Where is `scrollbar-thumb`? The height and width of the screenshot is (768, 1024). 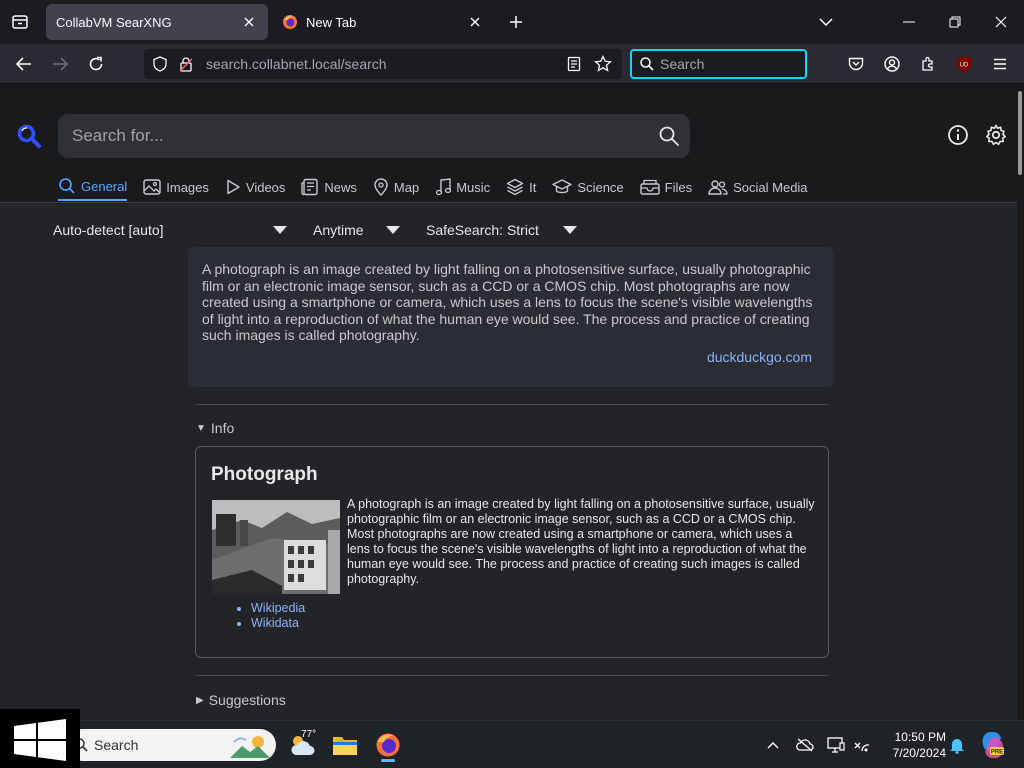
scrollbar-thumb is located at coordinates (1020, 133).